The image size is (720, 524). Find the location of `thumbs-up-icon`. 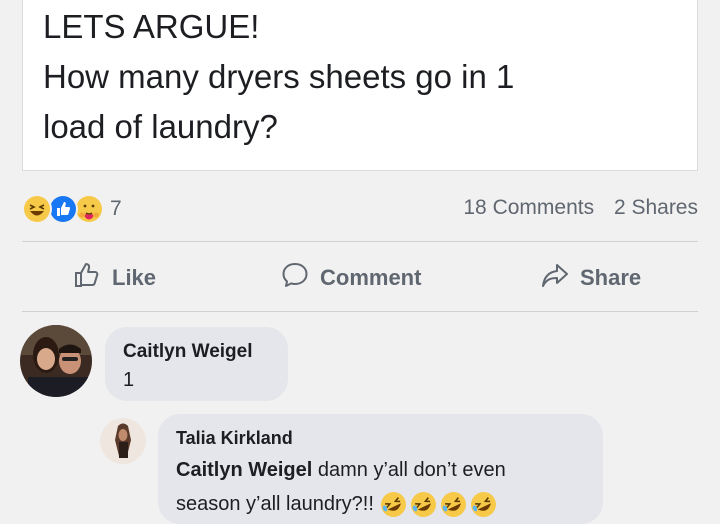

thumbs-up-icon is located at coordinates (87, 278).